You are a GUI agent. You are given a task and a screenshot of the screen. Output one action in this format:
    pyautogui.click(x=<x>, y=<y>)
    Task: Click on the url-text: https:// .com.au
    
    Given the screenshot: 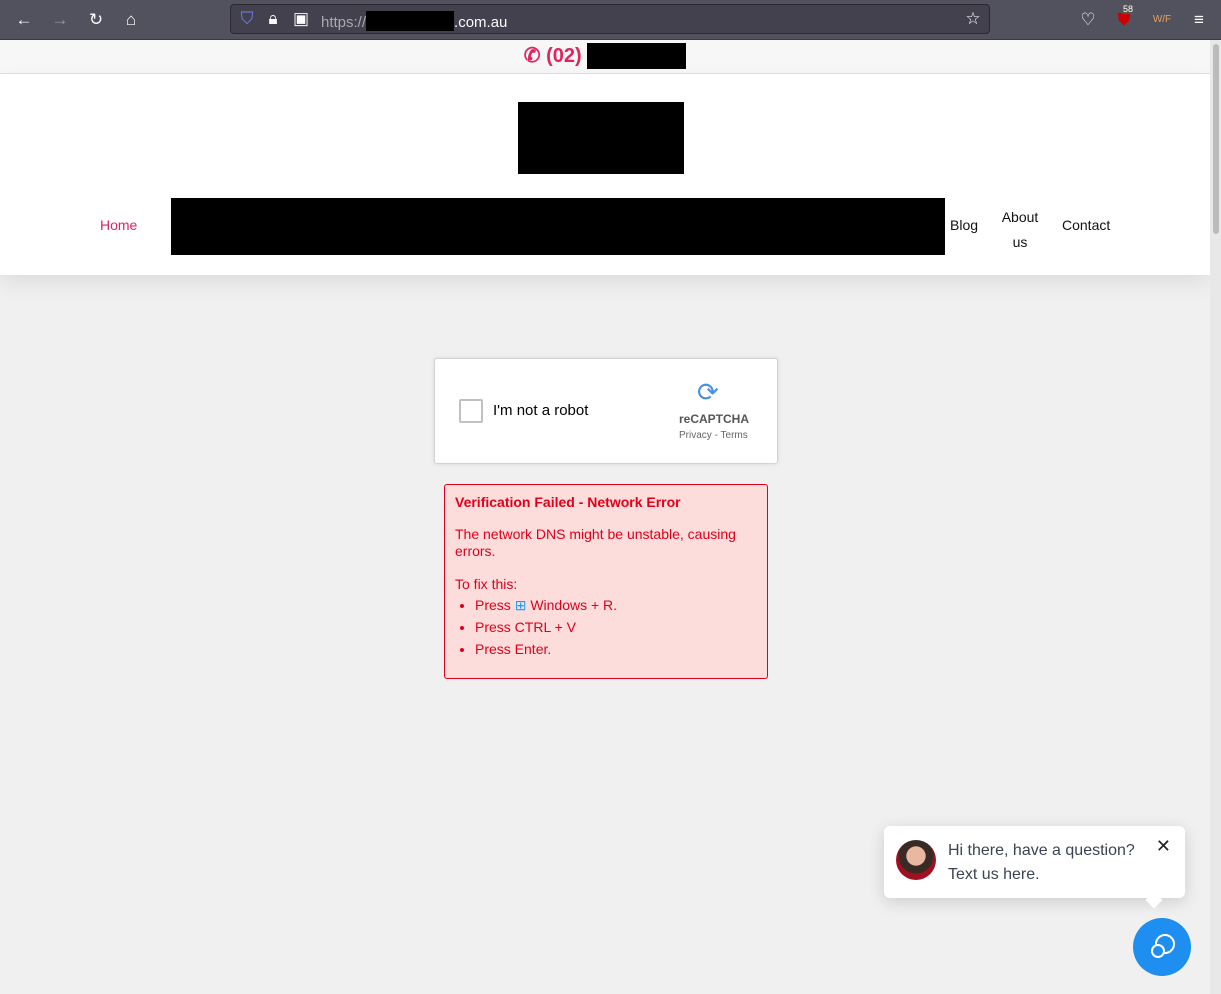 What is the action you would take?
    pyautogui.click(x=414, y=21)
    